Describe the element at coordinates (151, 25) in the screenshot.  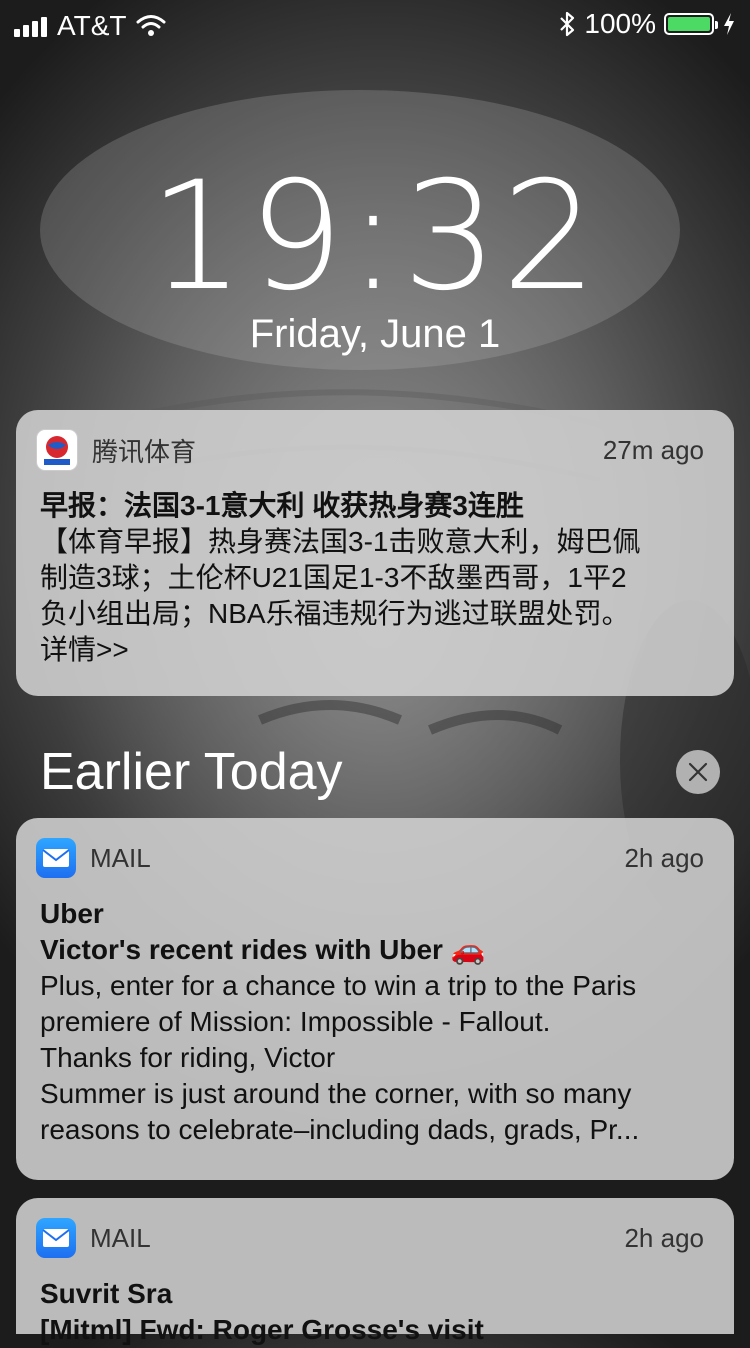
I see `wifi-icon` at that location.